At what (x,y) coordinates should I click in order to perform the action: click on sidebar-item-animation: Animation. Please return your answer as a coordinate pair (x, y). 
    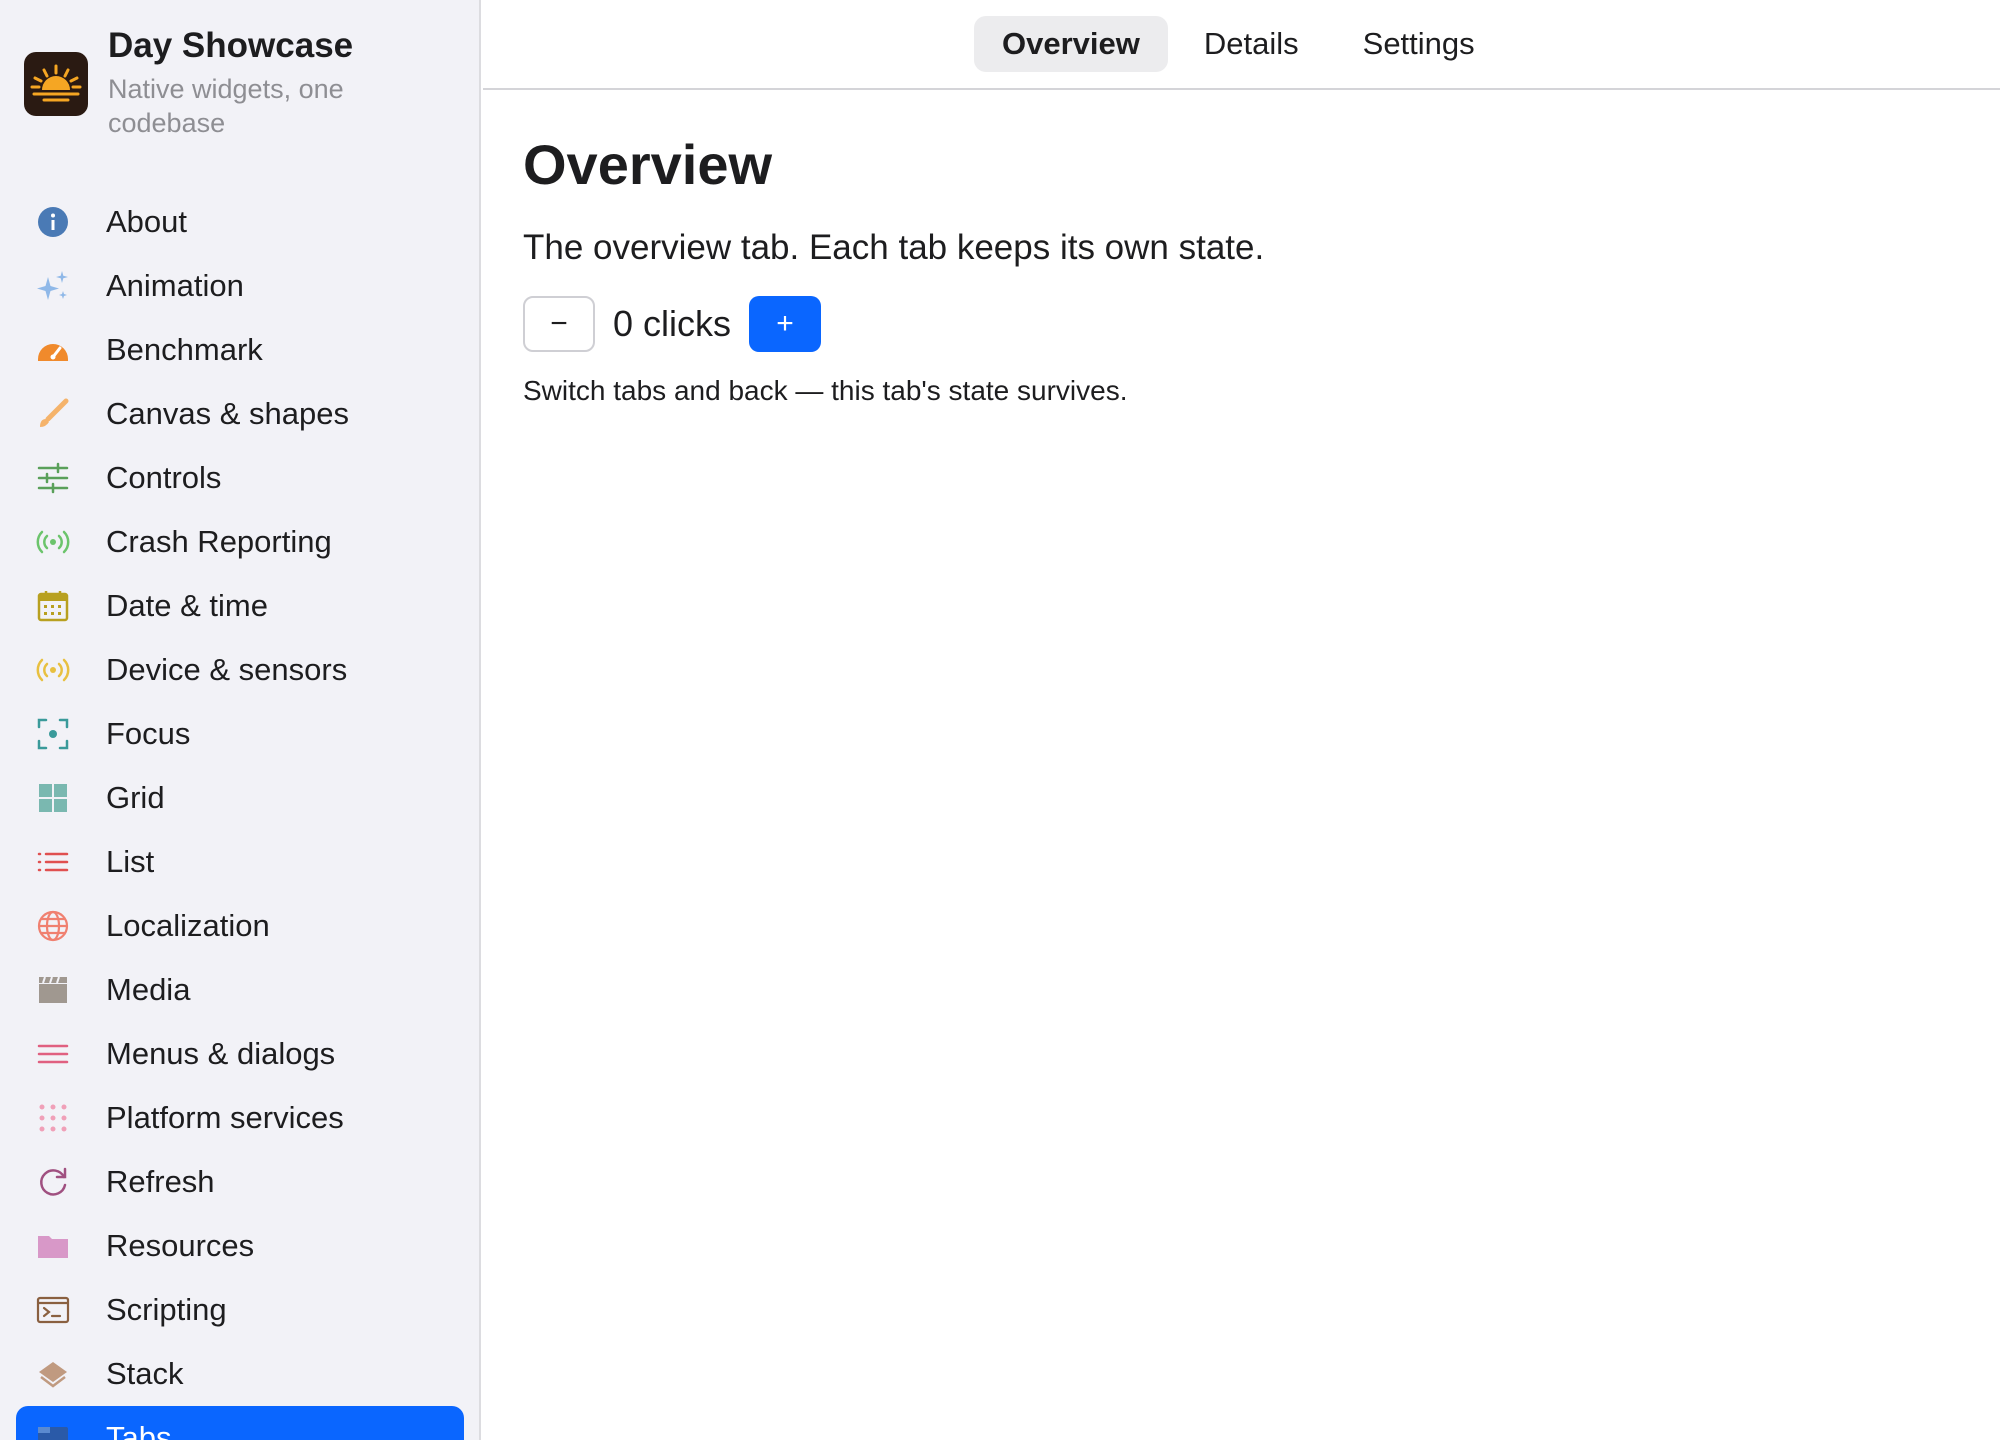
    Looking at the image, I should click on (240, 286).